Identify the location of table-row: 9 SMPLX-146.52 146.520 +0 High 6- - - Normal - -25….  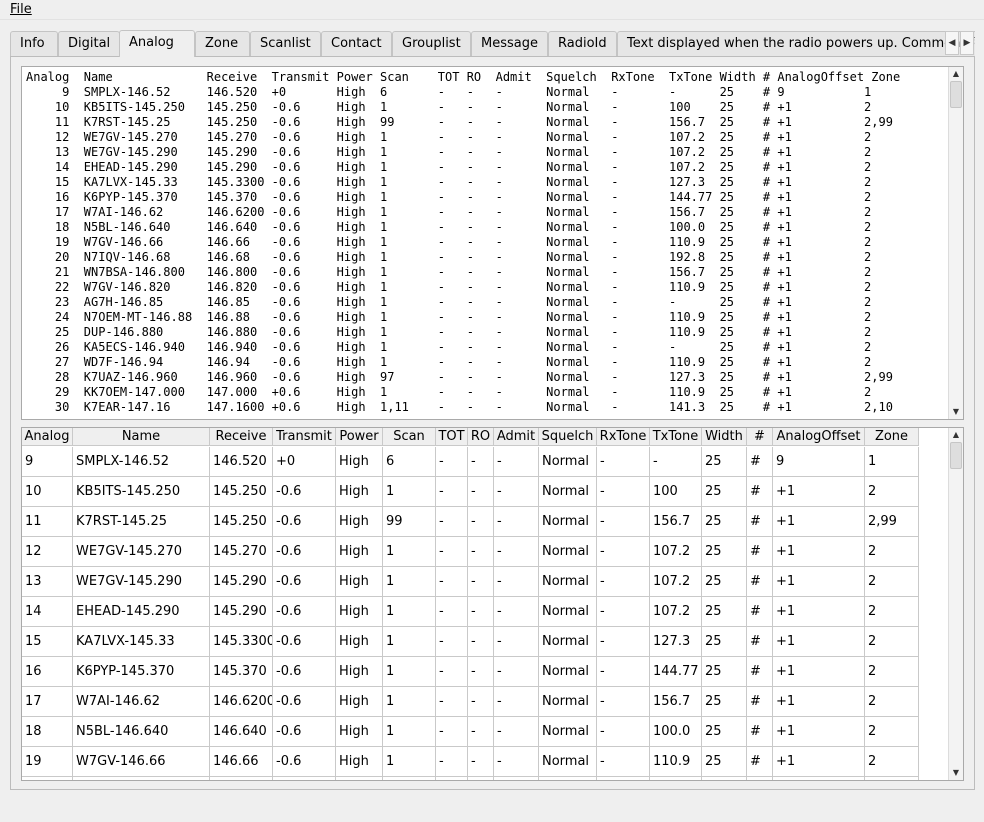
(470, 462).